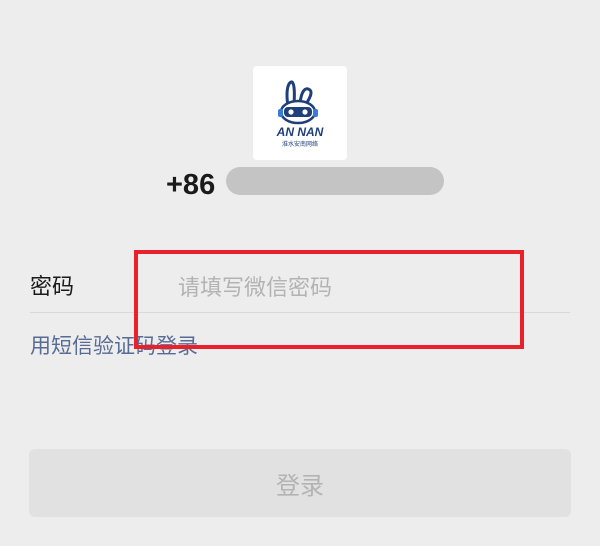 Image resolution: width=600 pixels, height=546 pixels. Describe the element at coordinates (300, 132) in the screenshot. I see `brand-logo-text: AN NAN` at that location.